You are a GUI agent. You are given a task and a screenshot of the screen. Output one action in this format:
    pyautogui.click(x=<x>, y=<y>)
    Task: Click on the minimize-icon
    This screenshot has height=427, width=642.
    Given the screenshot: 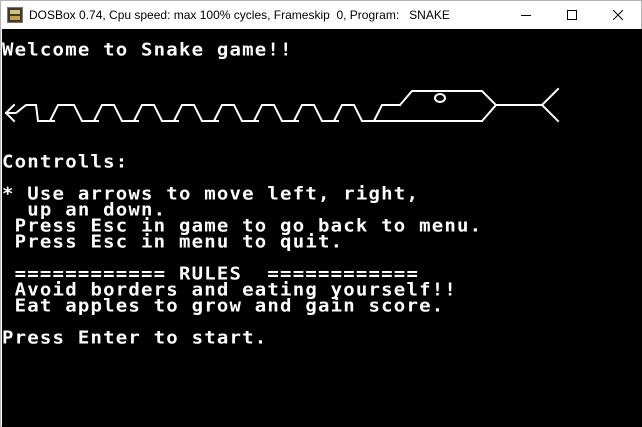 What is the action you would take?
    pyautogui.click(x=526, y=15)
    